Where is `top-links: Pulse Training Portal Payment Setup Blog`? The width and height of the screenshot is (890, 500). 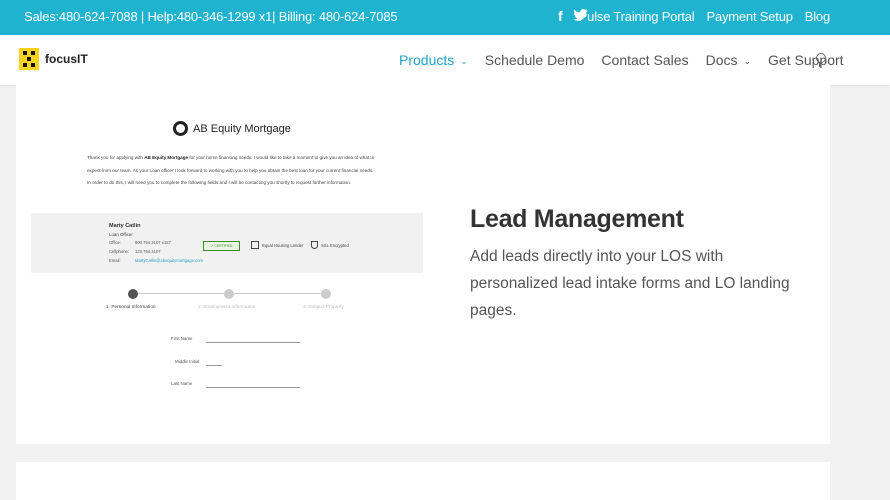 top-links: Pulse Training Portal Payment Setup Blog is located at coordinates (704, 16).